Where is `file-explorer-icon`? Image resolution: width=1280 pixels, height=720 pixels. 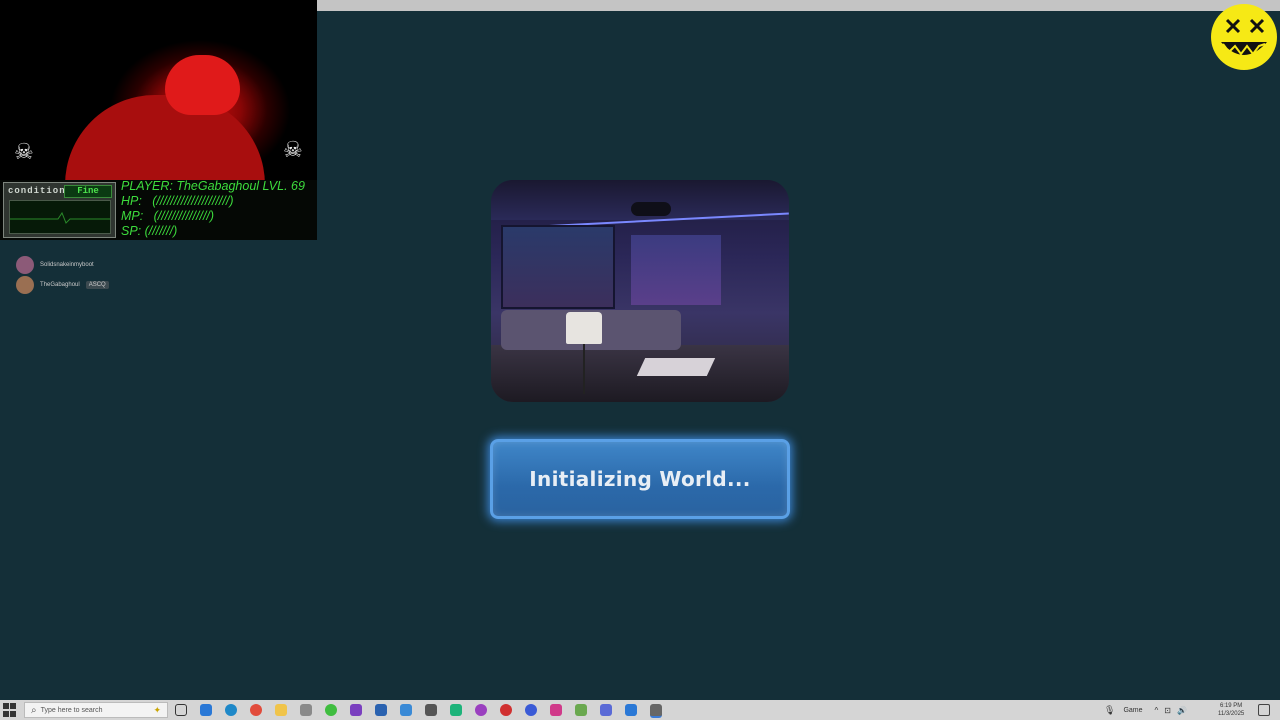 file-explorer-icon is located at coordinates (281, 710).